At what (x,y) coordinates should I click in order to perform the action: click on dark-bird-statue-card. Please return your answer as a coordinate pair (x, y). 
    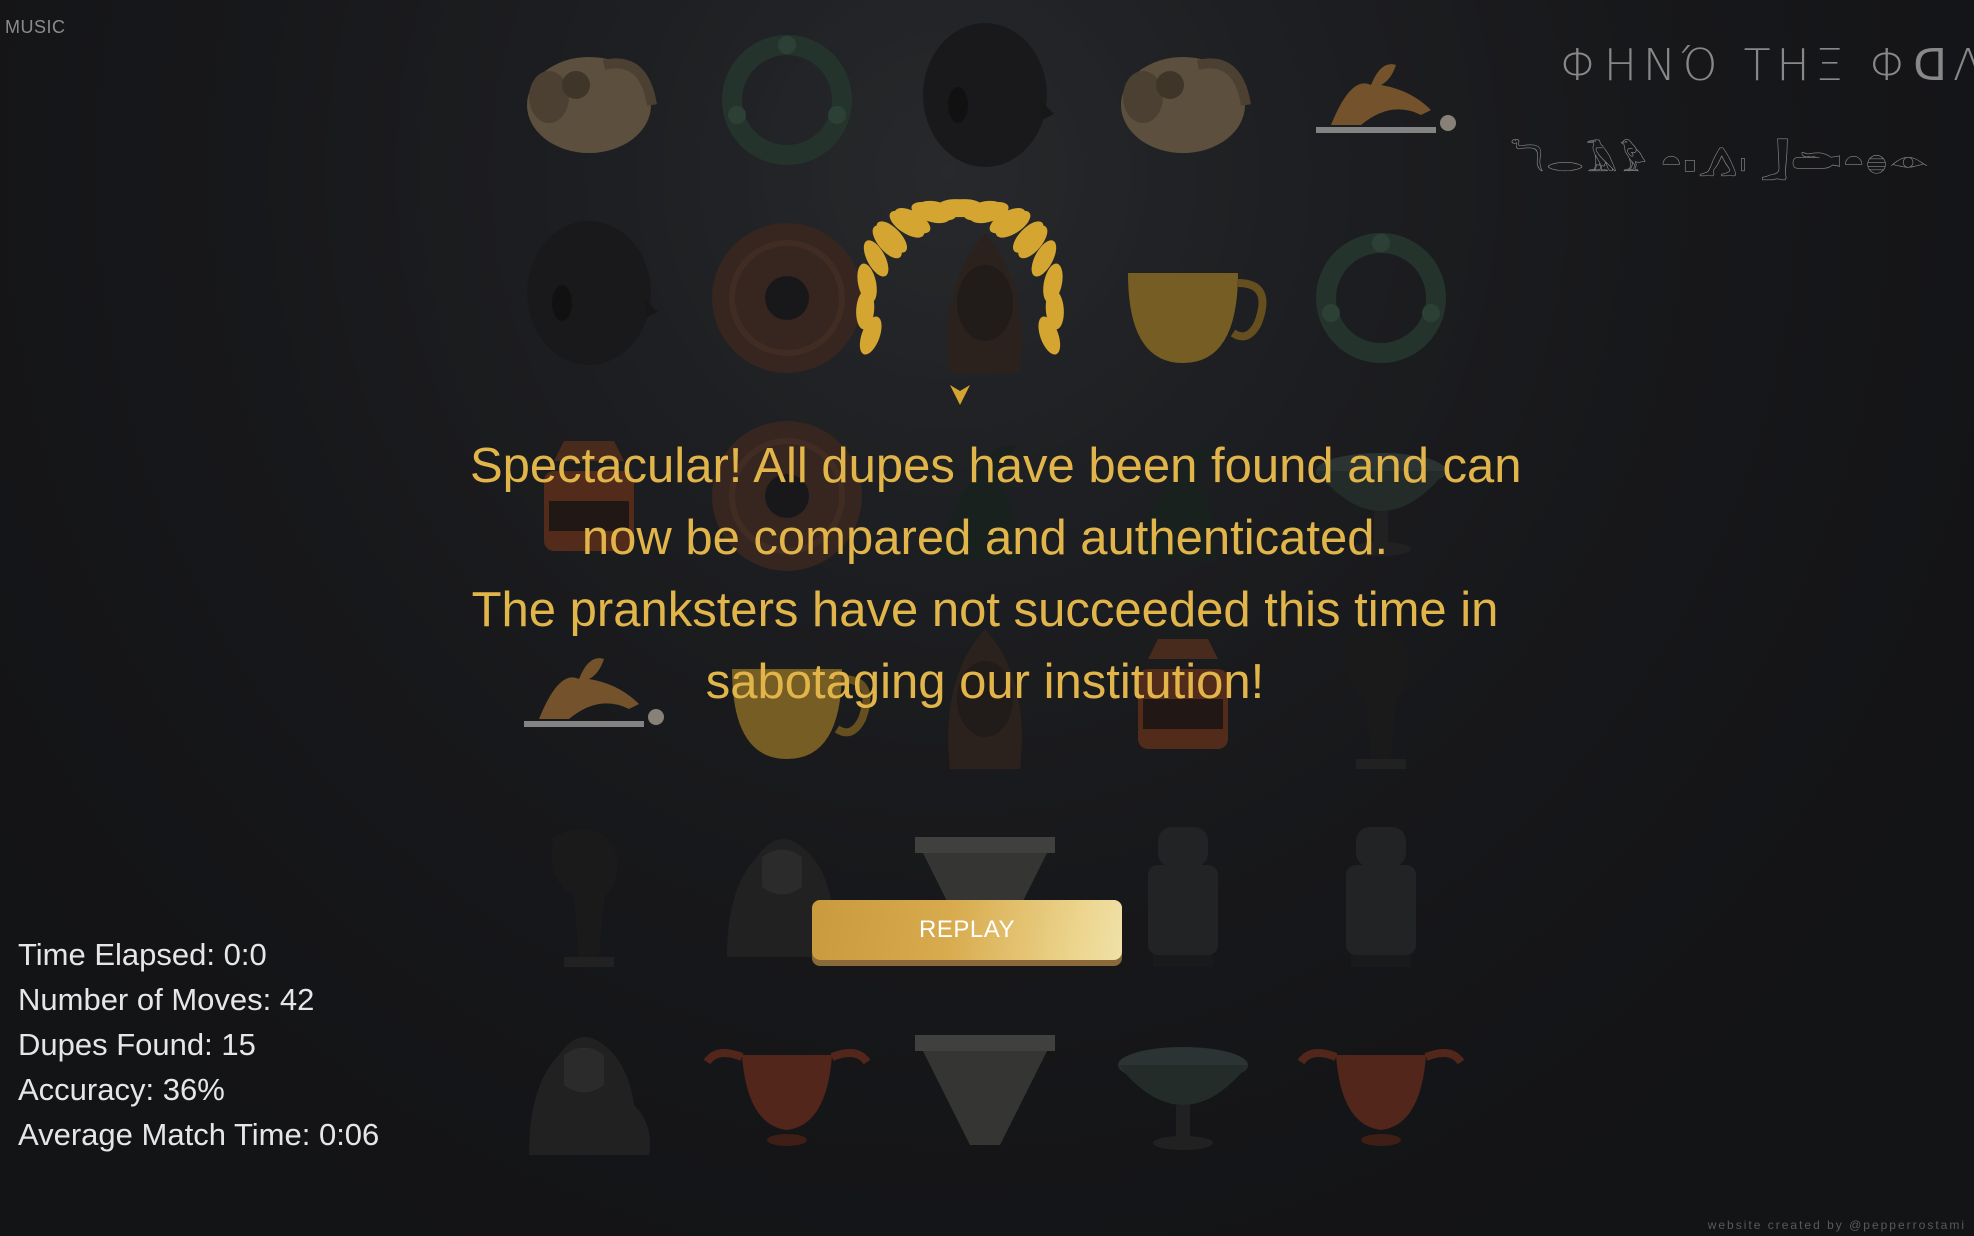
    Looking at the image, I should click on (589, 892).